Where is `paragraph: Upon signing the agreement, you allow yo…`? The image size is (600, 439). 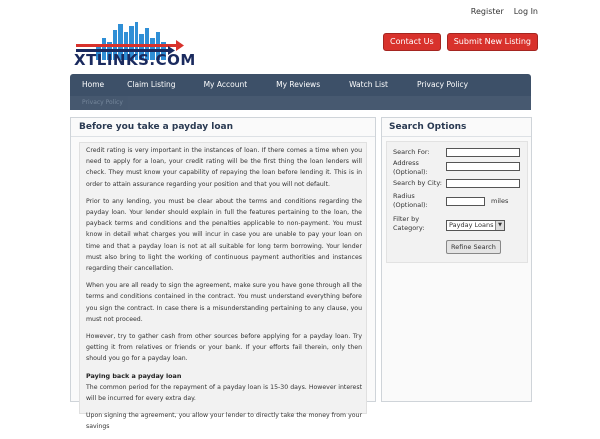
paragraph: Upon signing the agreement, you allow yo… is located at coordinates (224, 421).